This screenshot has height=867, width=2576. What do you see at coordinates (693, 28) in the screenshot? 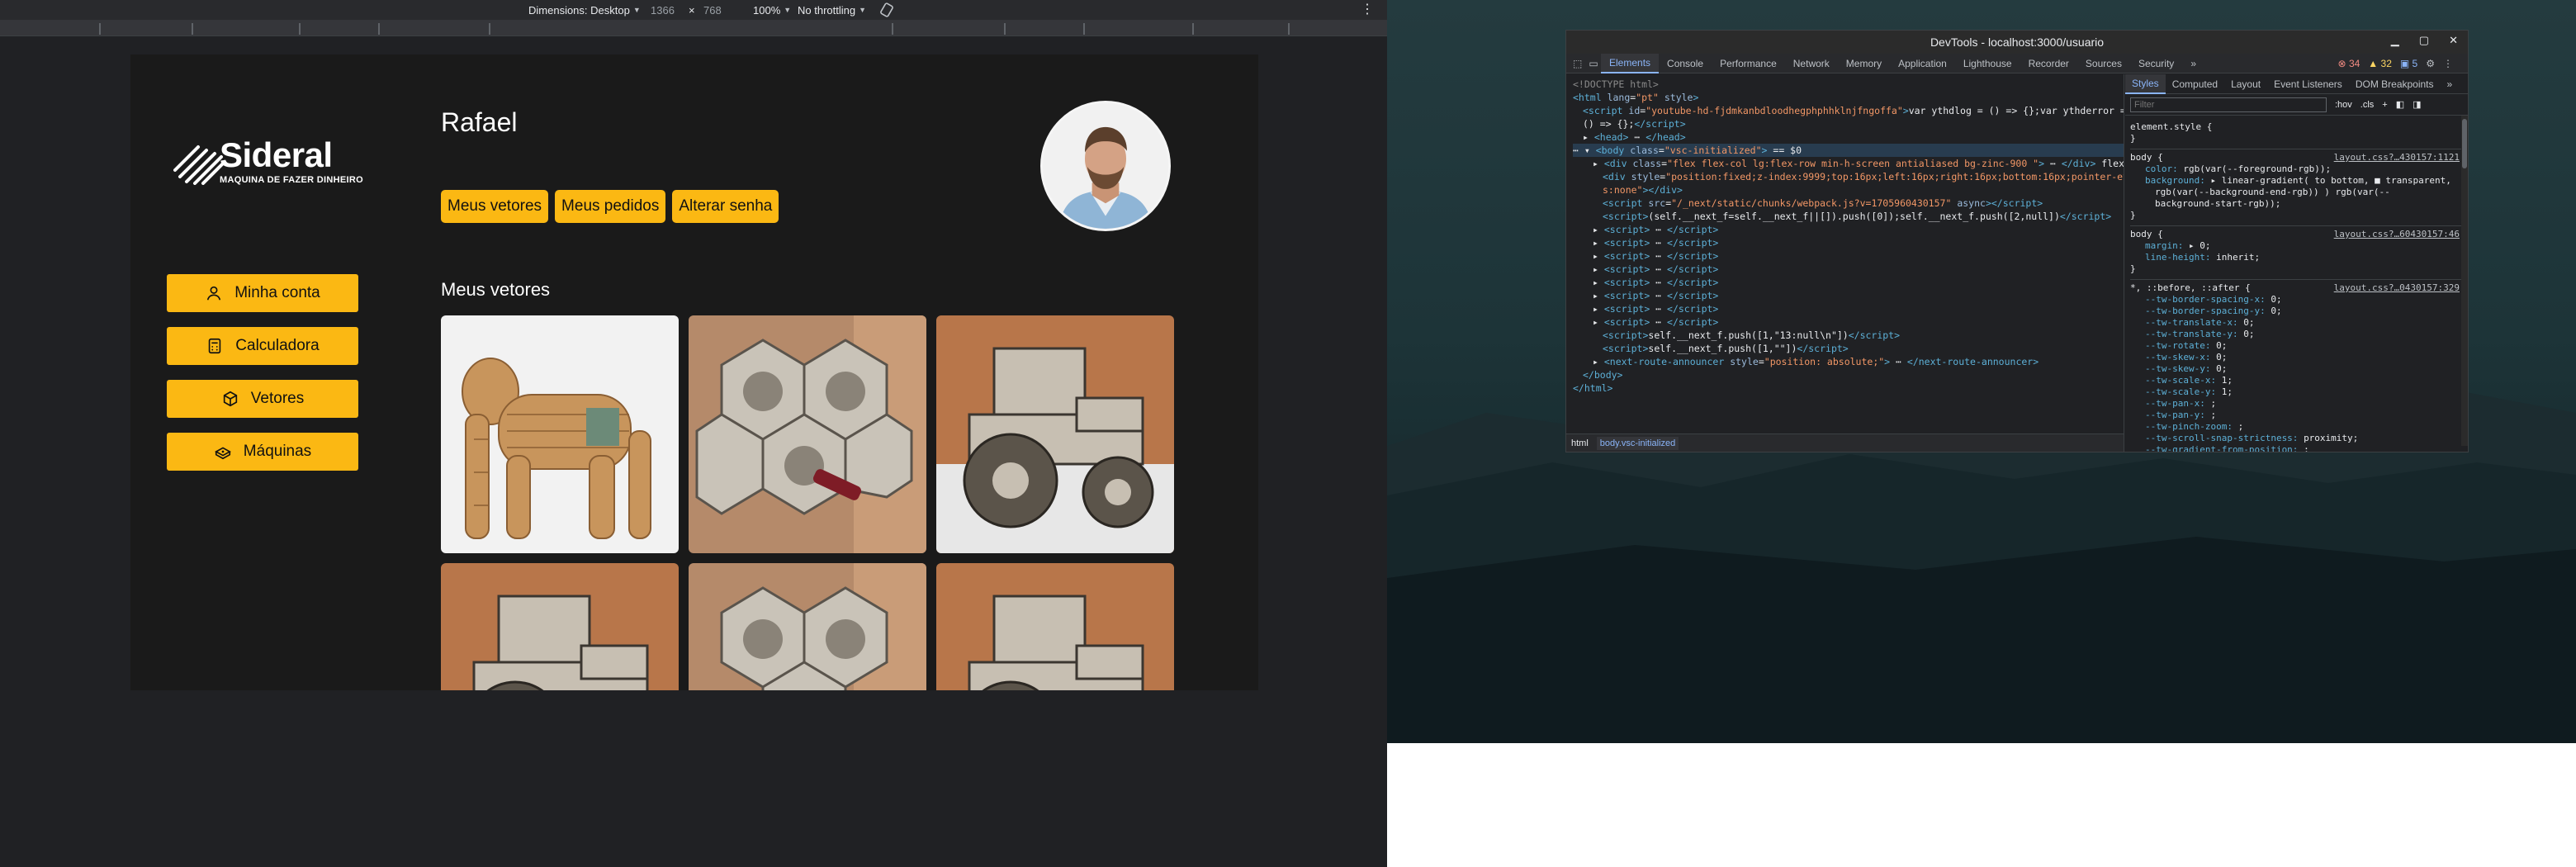
I see `media-query-ruler` at bounding box center [693, 28].